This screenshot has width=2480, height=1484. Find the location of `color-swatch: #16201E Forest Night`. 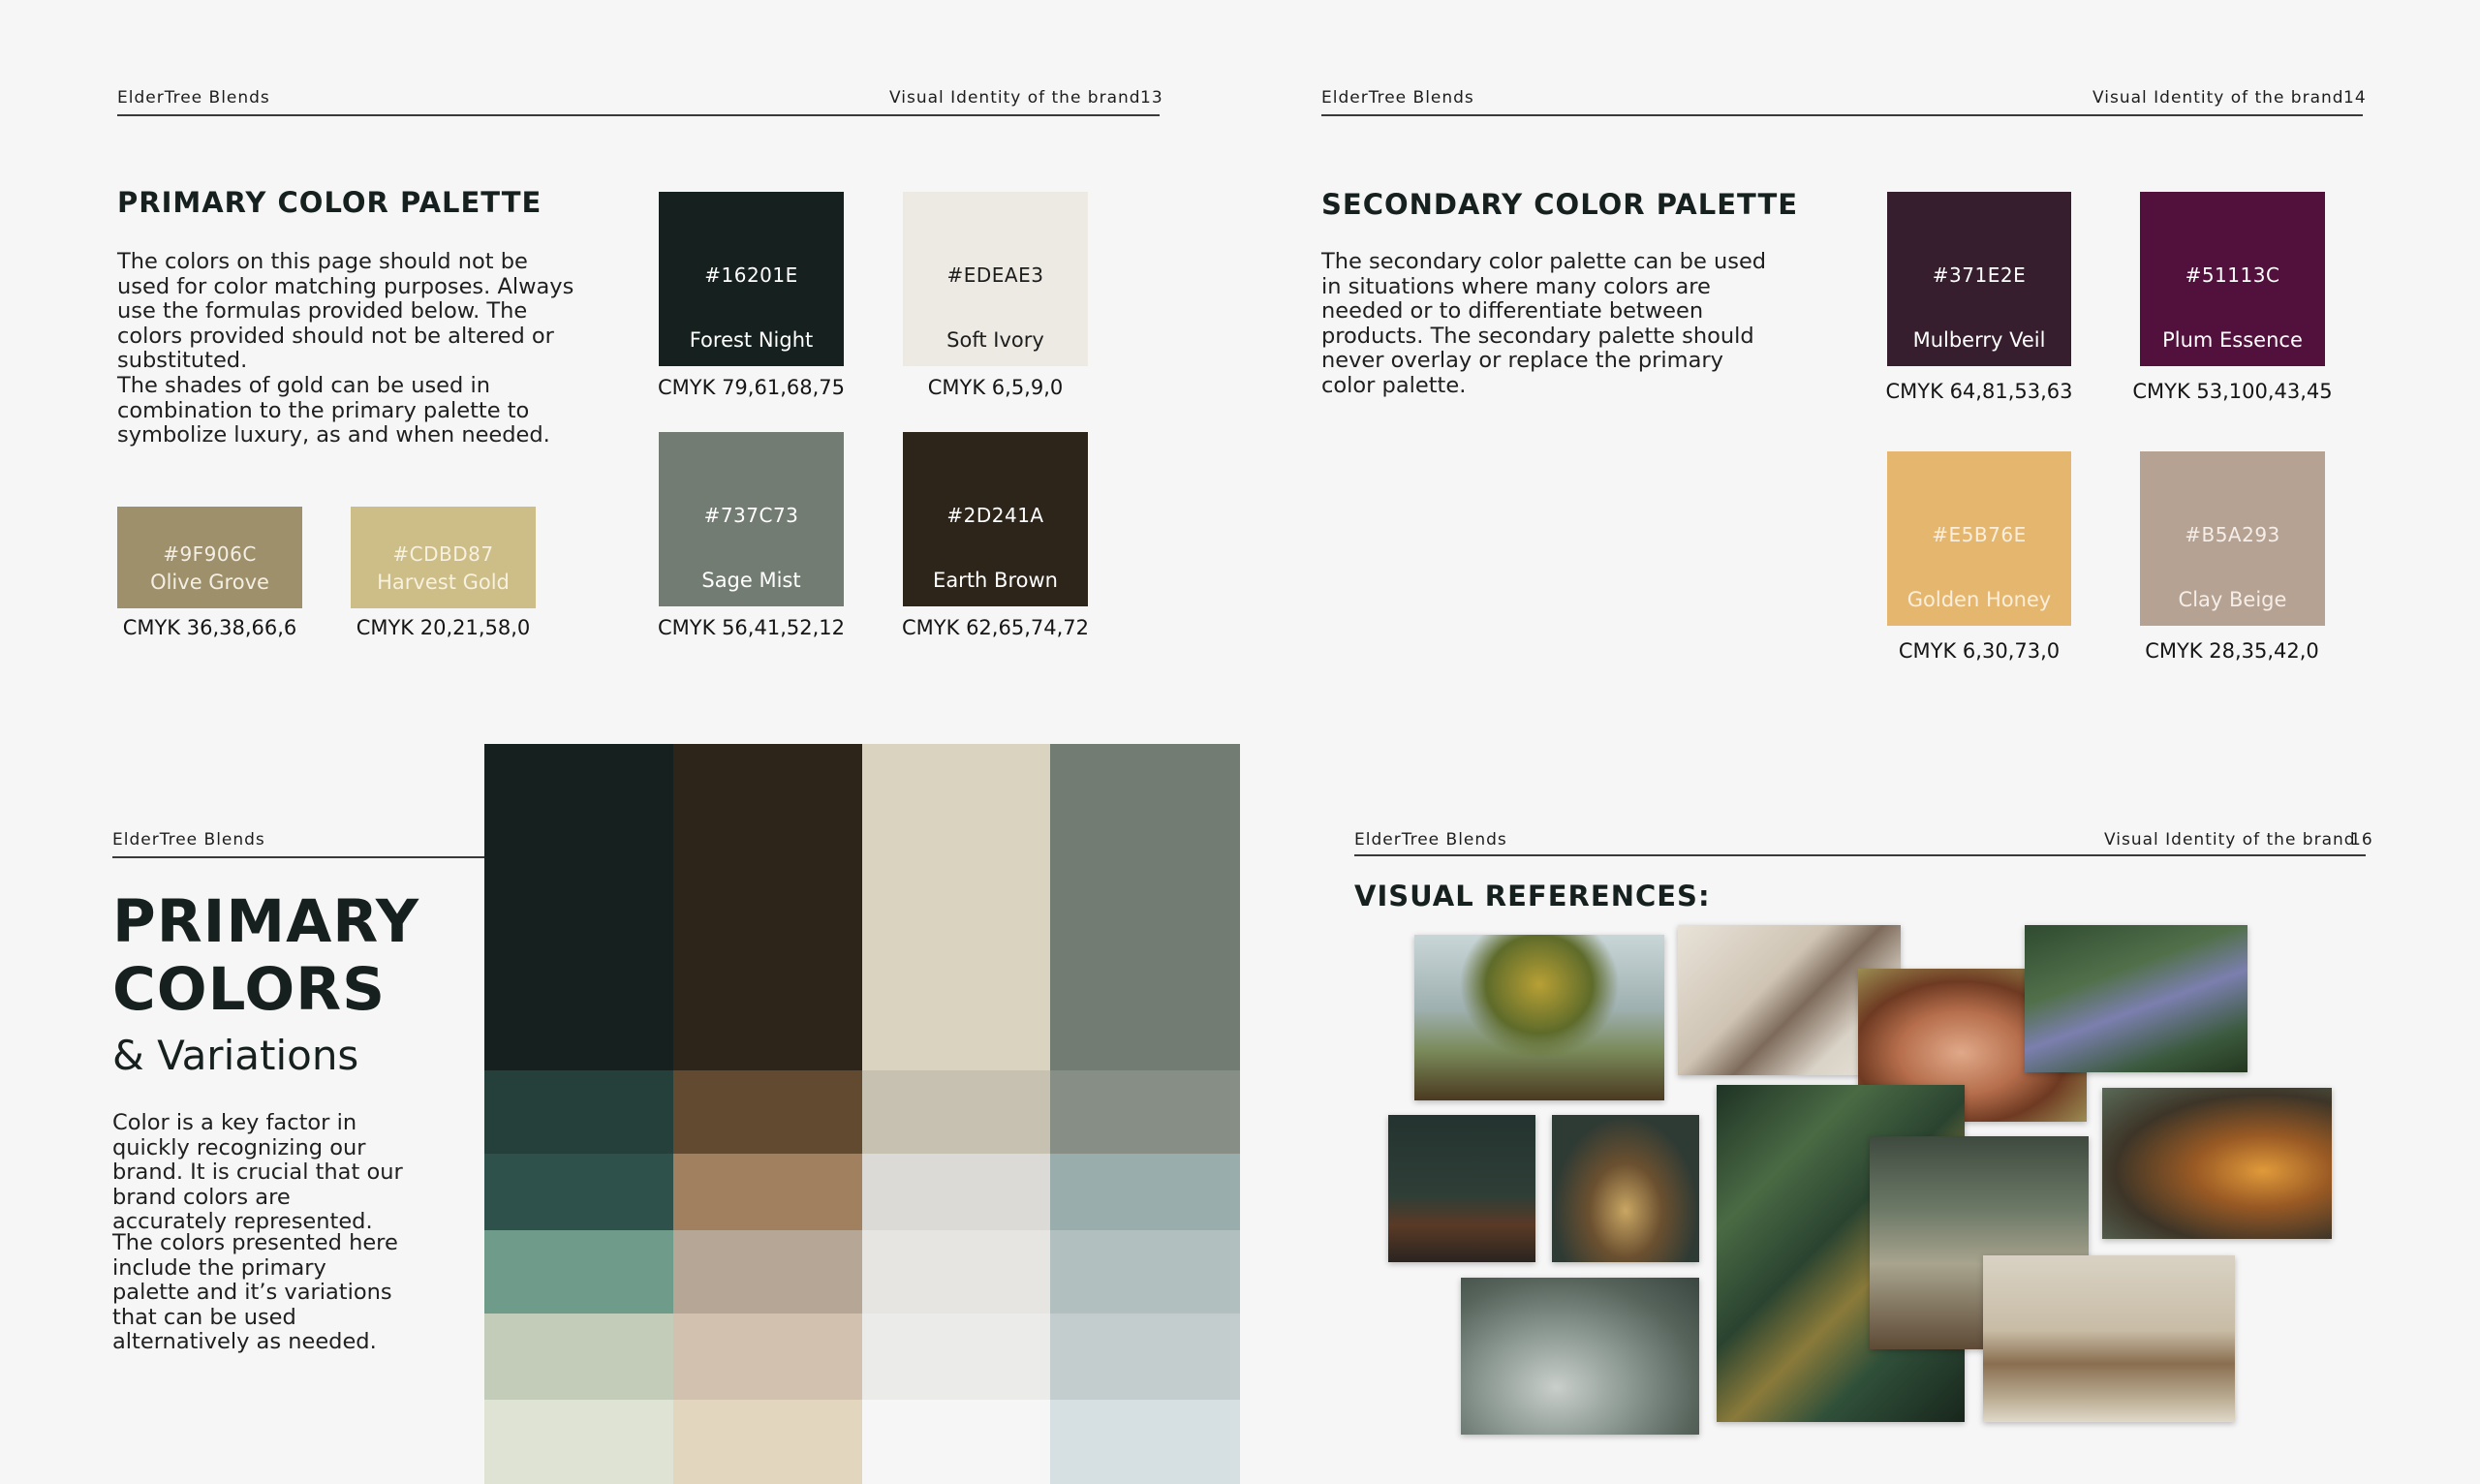

color-swatch: #16201E Forest Night is located at coordinates (751, 279).